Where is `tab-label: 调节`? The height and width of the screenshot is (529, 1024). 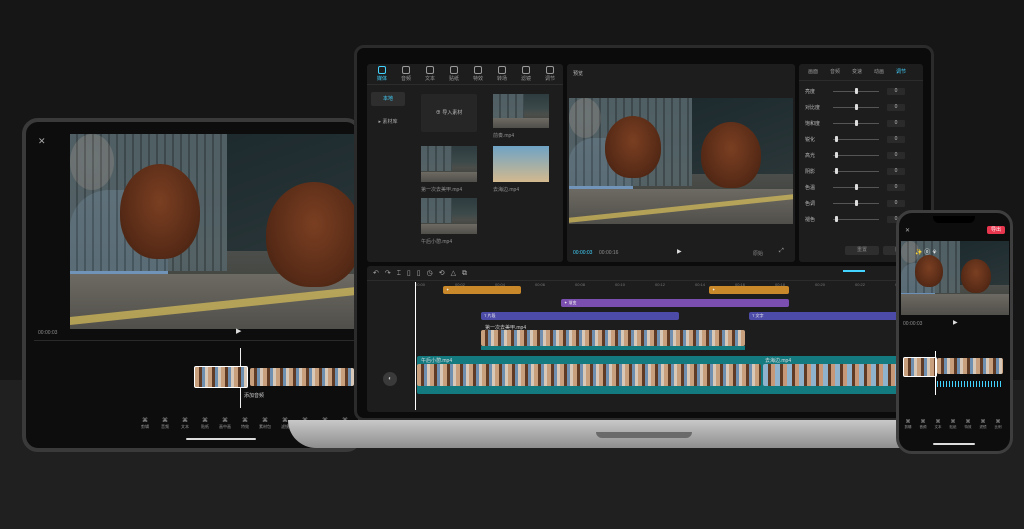 tab-label: 调节 is located at coordinates (549, 79).